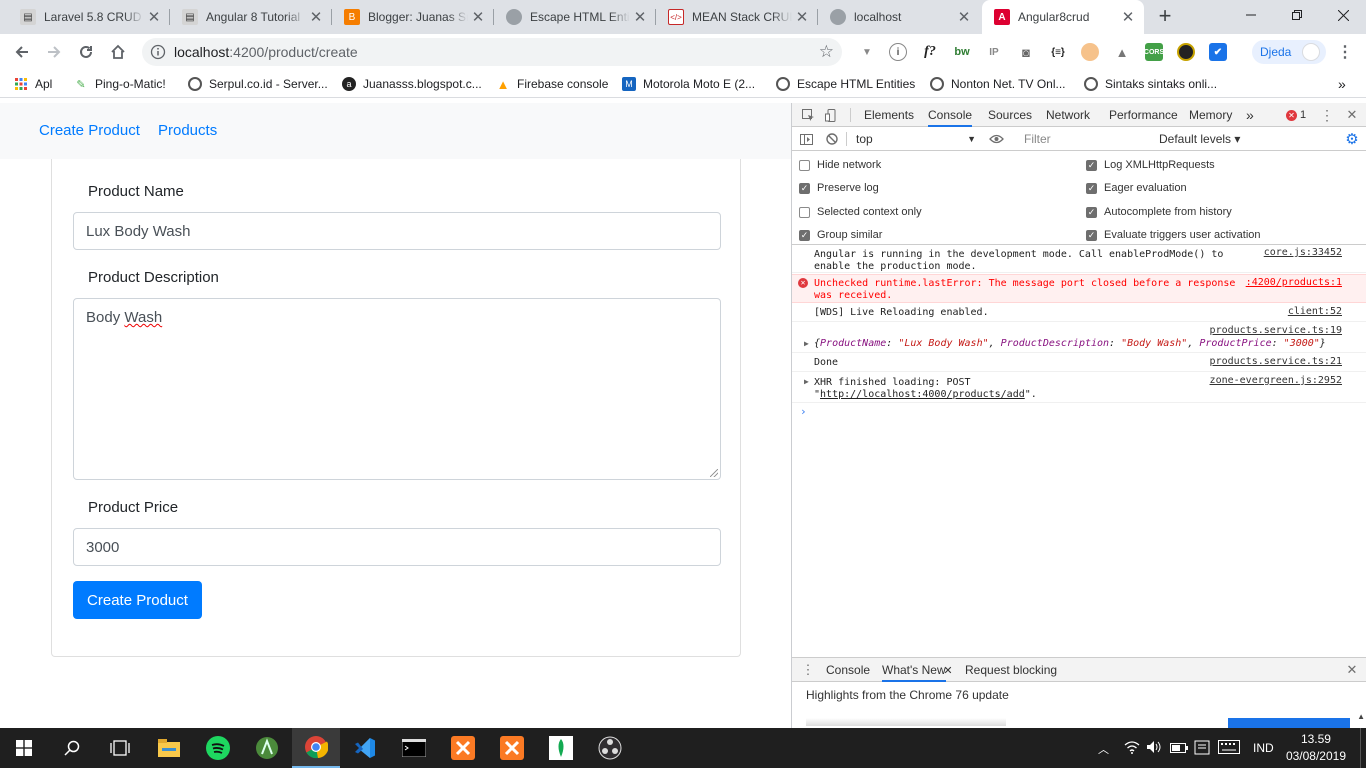  I want to click on restore-button, so click(1297, 15).